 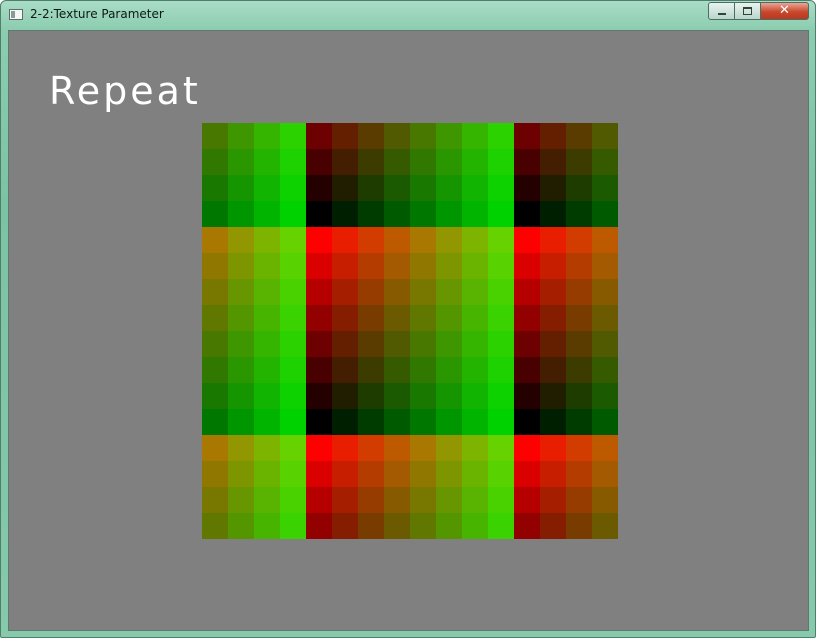 I want to click on app-icon, so click(x=16, y=14).